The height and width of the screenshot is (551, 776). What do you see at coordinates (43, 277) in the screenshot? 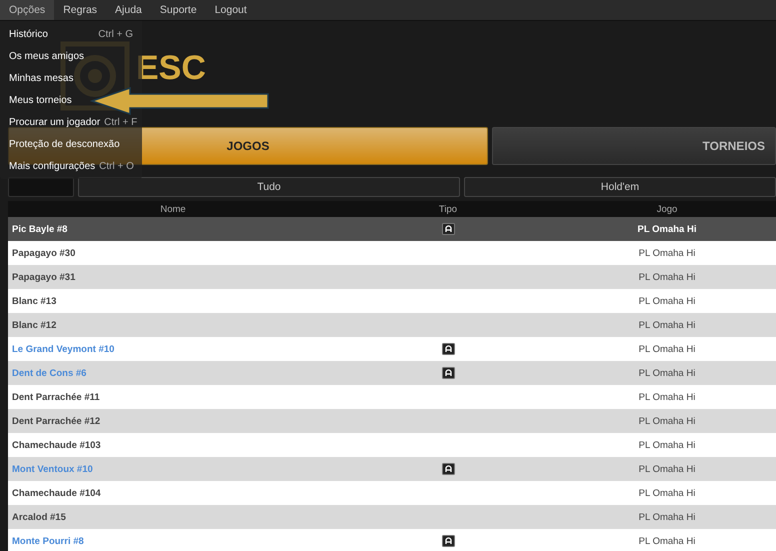
I see `table-cell-text: Papagayo #31` at bounding box center [43, 277].